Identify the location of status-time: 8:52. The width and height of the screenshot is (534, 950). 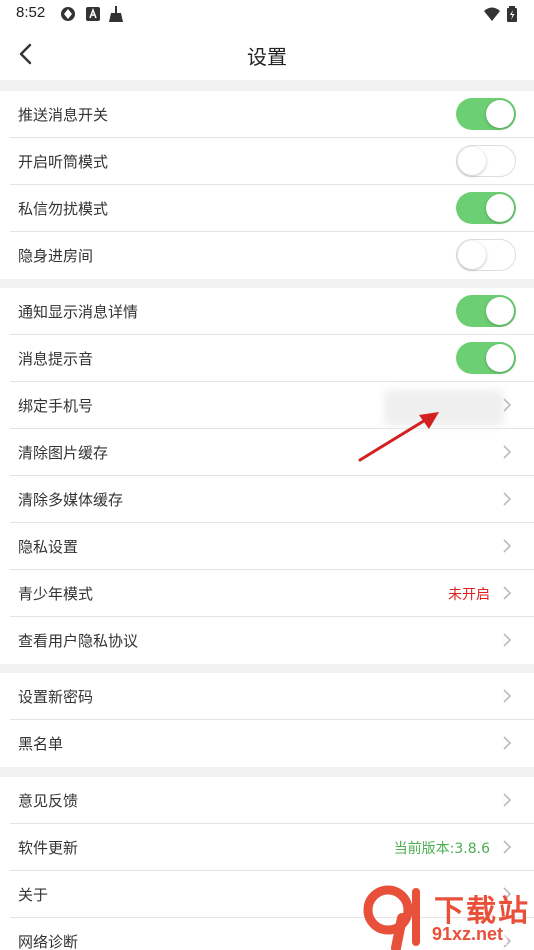
(31, 12).